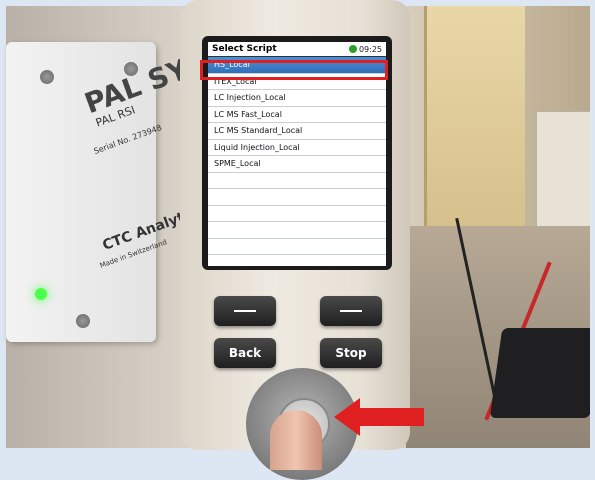 This screenshot has height=480, width=595. Describe the element at coordinates (297, 131) in the screenshot. I see `script-item: LC MS Standard_Local` at that location.